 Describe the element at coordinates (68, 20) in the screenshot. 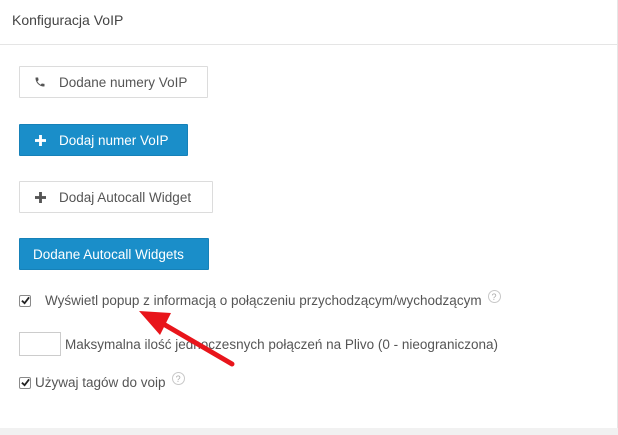

I see `panel-title: Konfiguracja VoIP` at that location.